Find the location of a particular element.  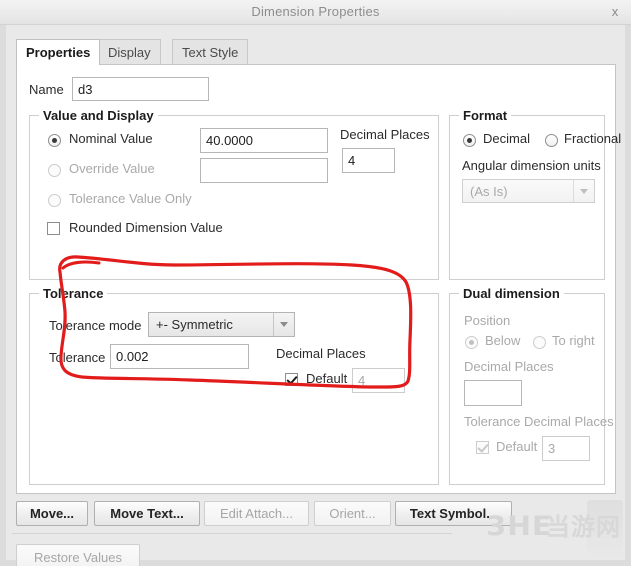

rounded-dimension-value-label: Rounded Dimension Value is located at coordinates (146, 227).